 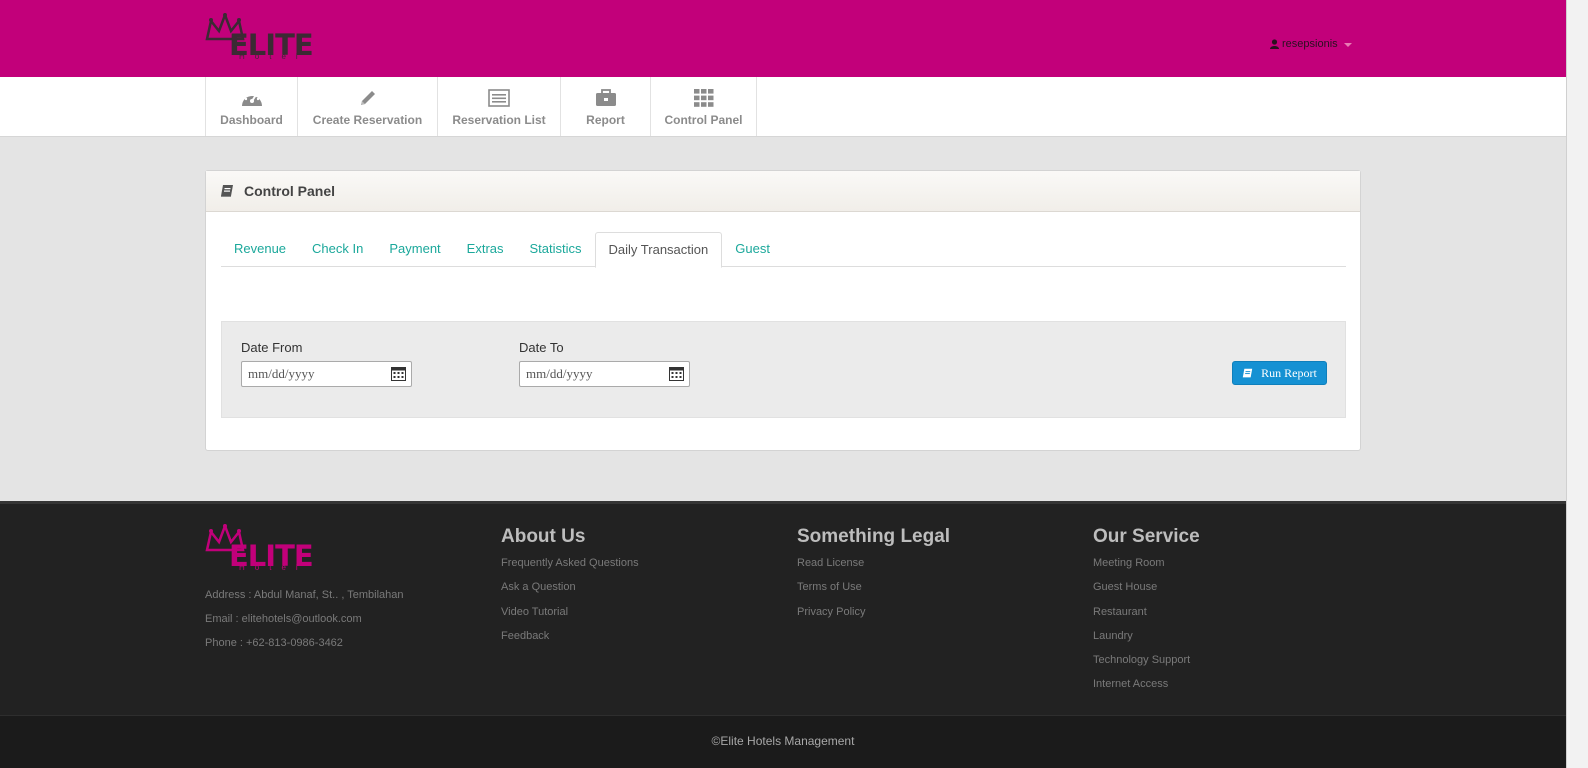 What do you see at coordinates (499, 98) in the screenshot?
I see `list-icon` at bounding box center [499, 98].